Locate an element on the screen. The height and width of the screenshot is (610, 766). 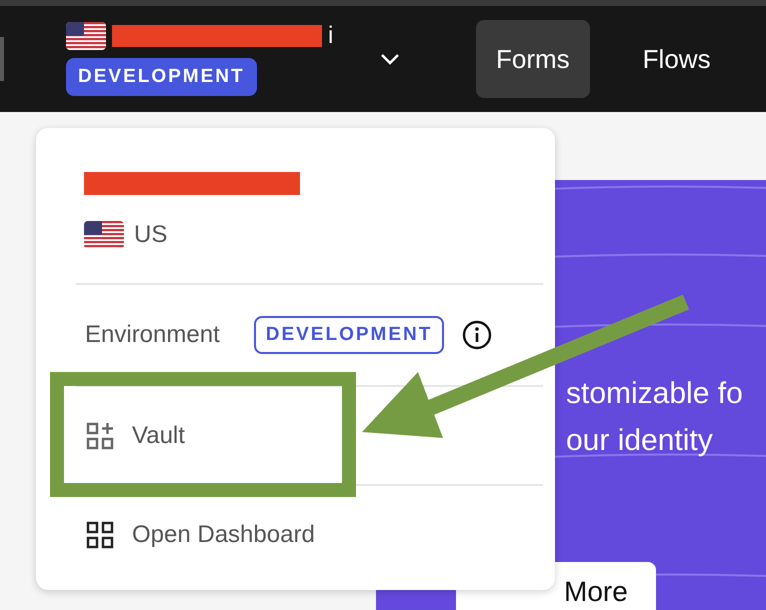
environment-label: Environment is located at coordinates (152, 335).